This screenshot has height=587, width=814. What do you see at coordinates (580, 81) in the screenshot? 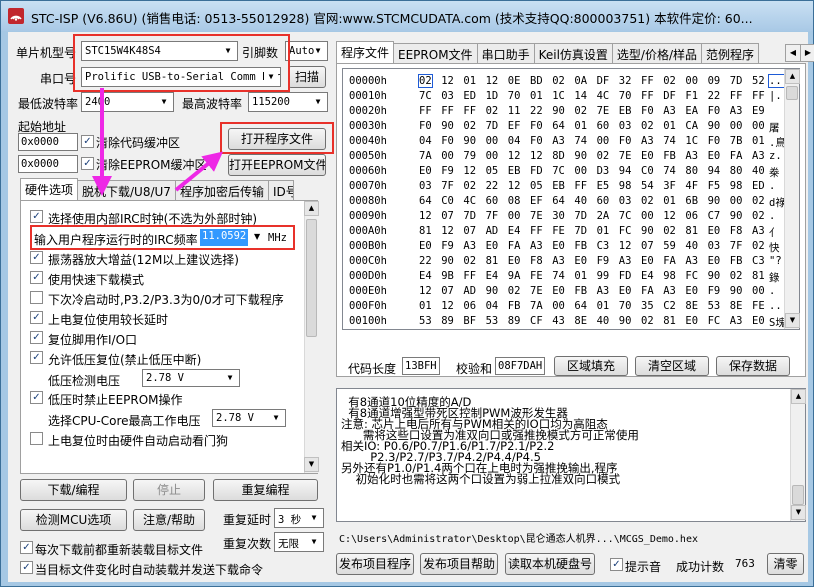
I see `hex-byte: 0A` at bounding box center [580, 81].